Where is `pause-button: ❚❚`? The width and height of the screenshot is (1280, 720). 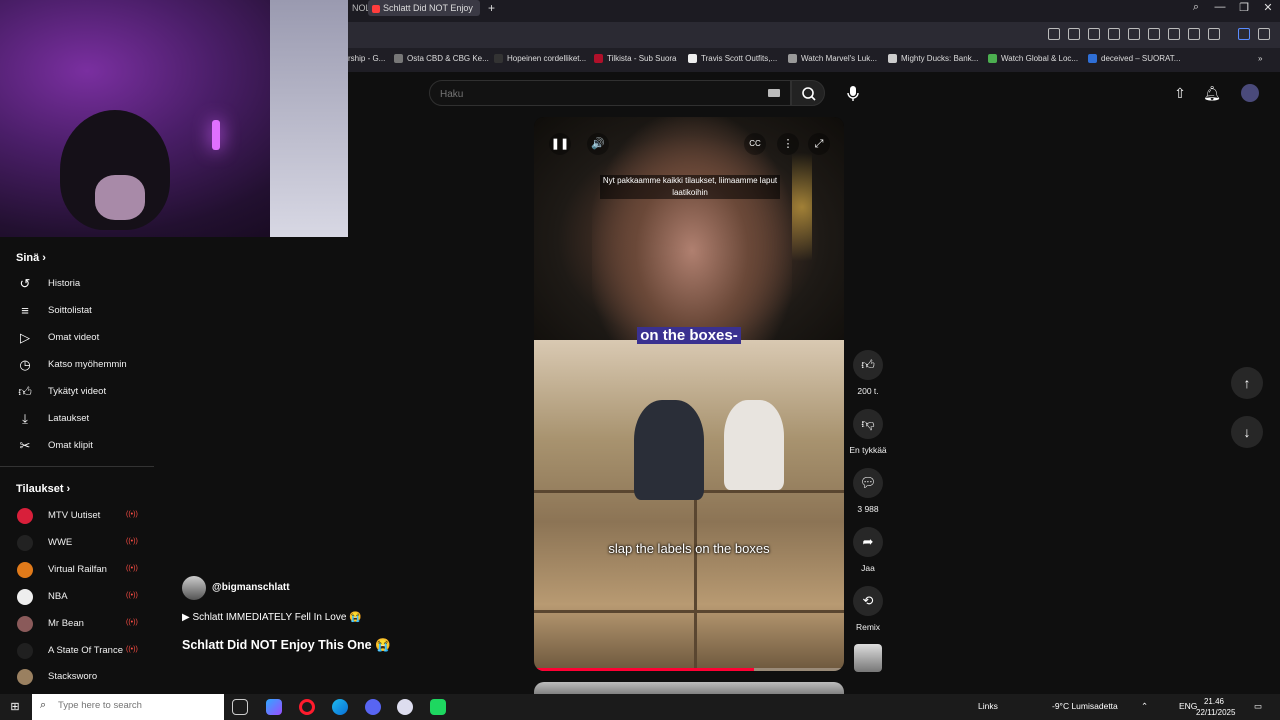 pause-button: ❚❚ is located at coordinates (560, 144).